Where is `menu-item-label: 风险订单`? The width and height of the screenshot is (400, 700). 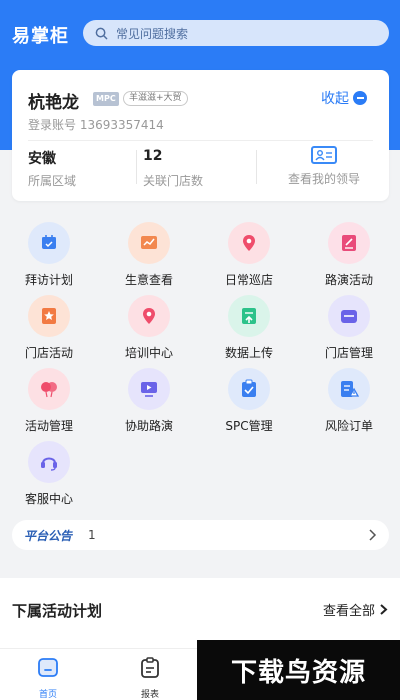 menu-item-label: 风险订单 is located at coordinates (348, 426).